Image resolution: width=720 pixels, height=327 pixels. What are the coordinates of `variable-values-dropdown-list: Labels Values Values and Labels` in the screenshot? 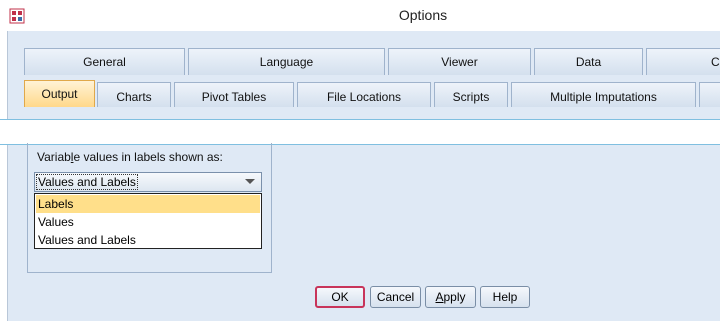 It's located at (148, 221).